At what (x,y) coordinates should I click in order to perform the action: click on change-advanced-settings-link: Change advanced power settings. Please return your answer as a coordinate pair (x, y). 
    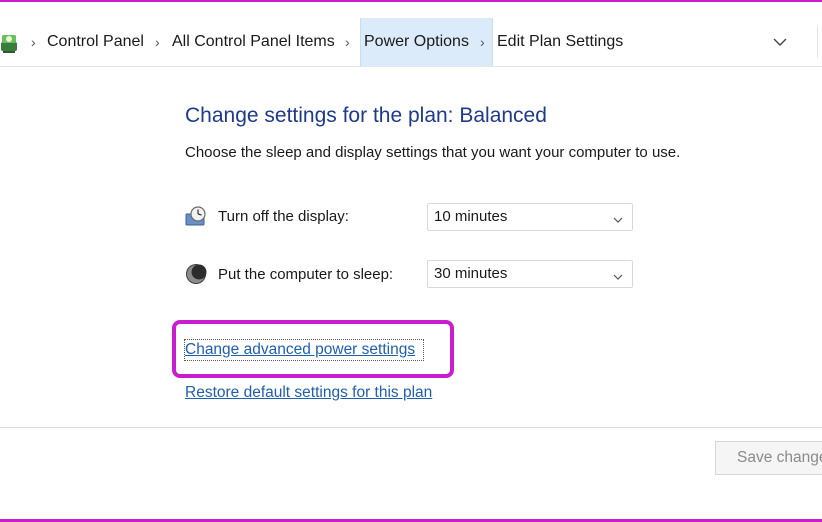
    Looking at the image, I should click on (300, 350).